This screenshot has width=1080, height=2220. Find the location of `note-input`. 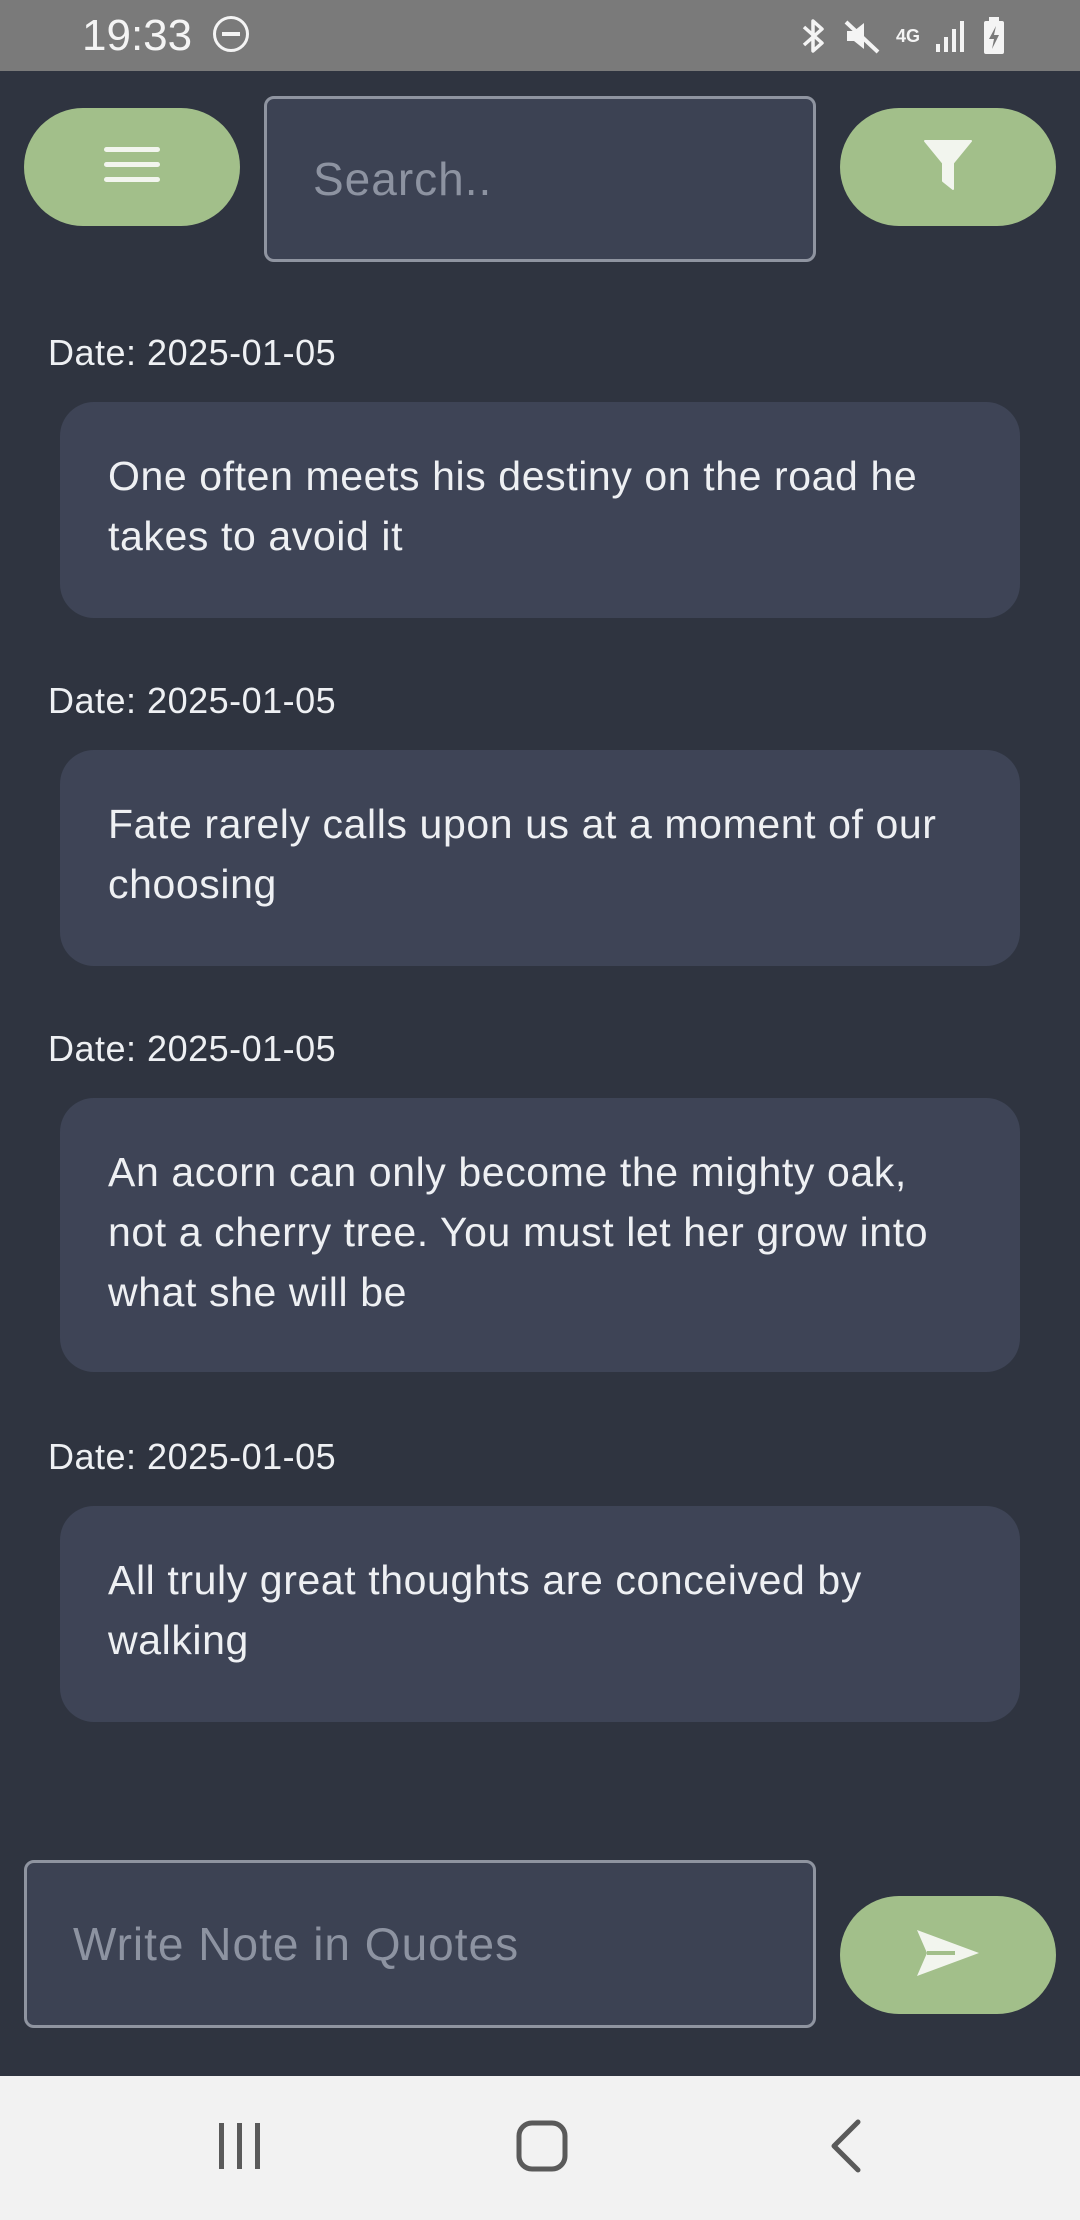

note-input is located at coordinates (420, 1944).